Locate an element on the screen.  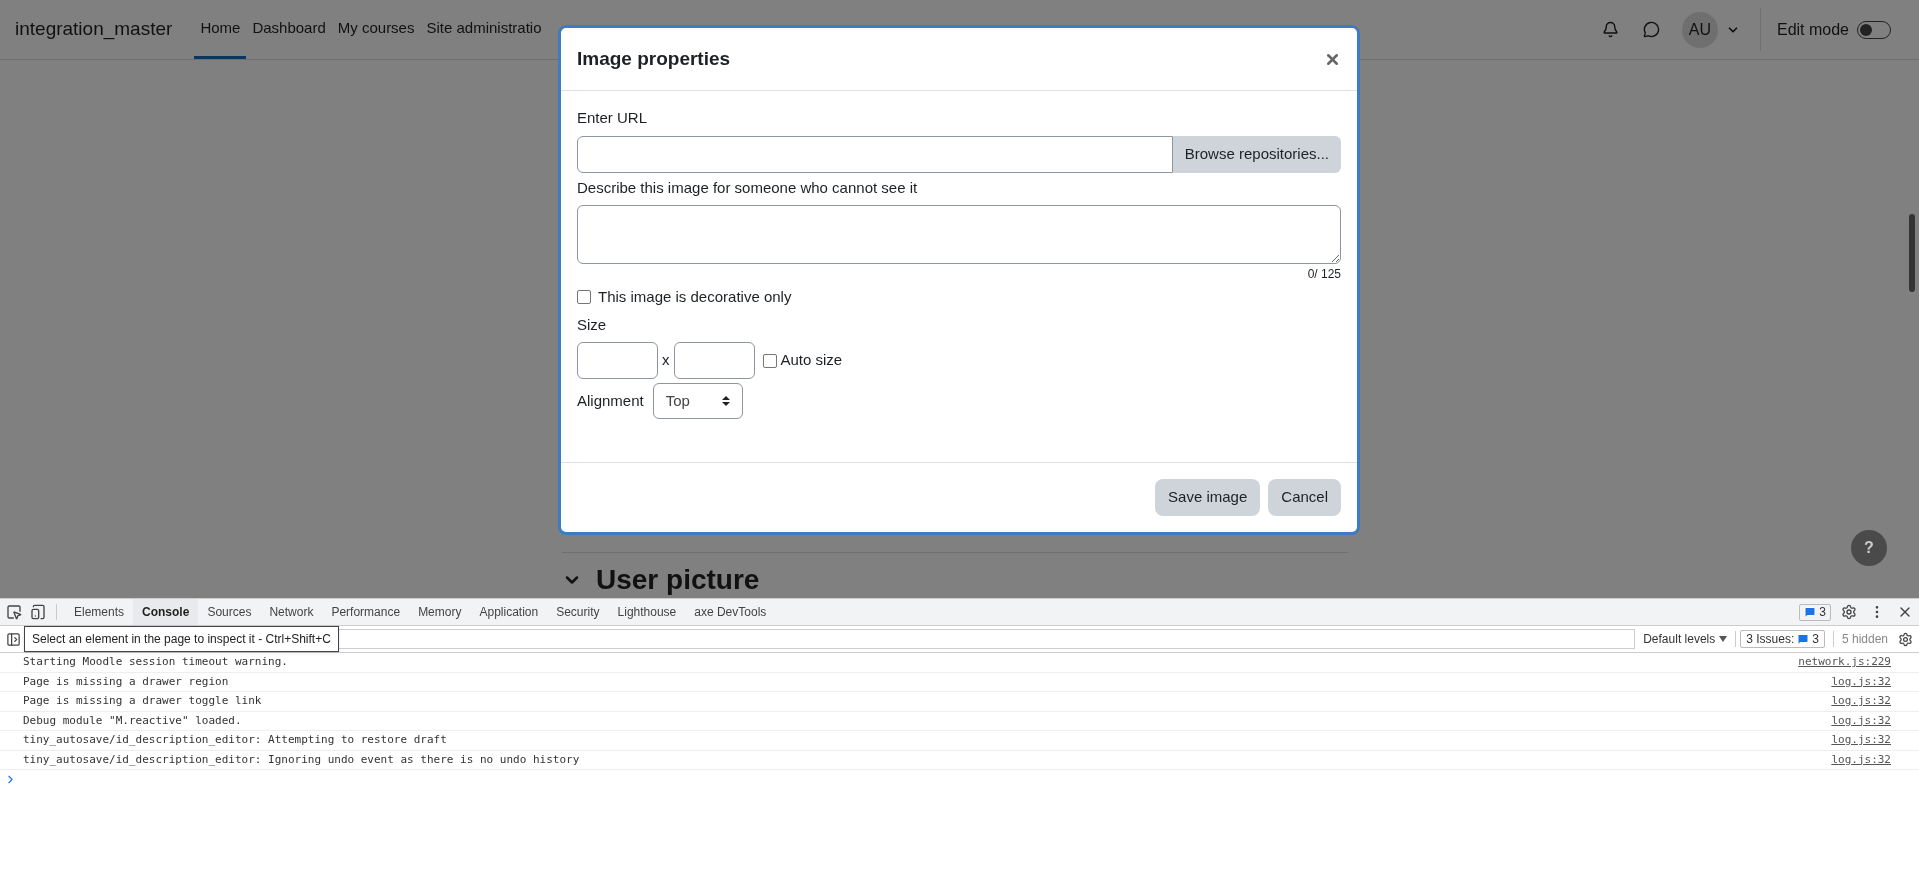
save-image-button: Save image is located at coordinates (1208, 497).